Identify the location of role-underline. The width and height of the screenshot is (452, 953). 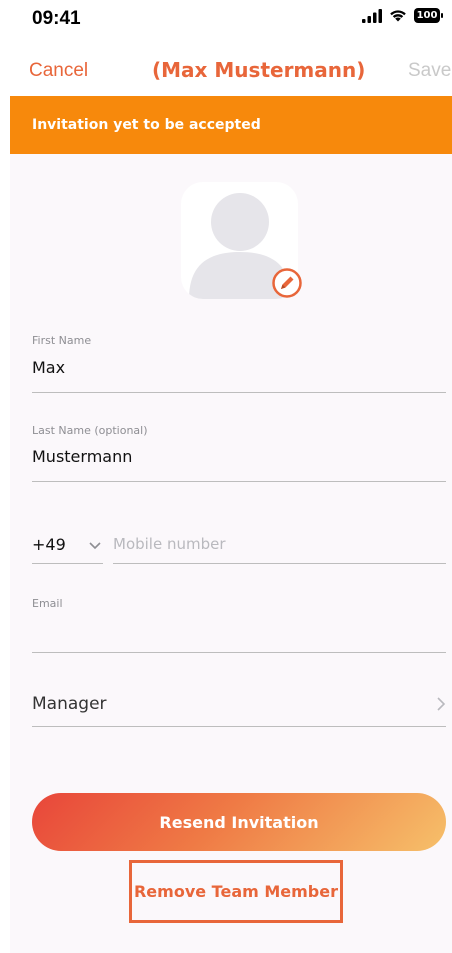
(239, 726).